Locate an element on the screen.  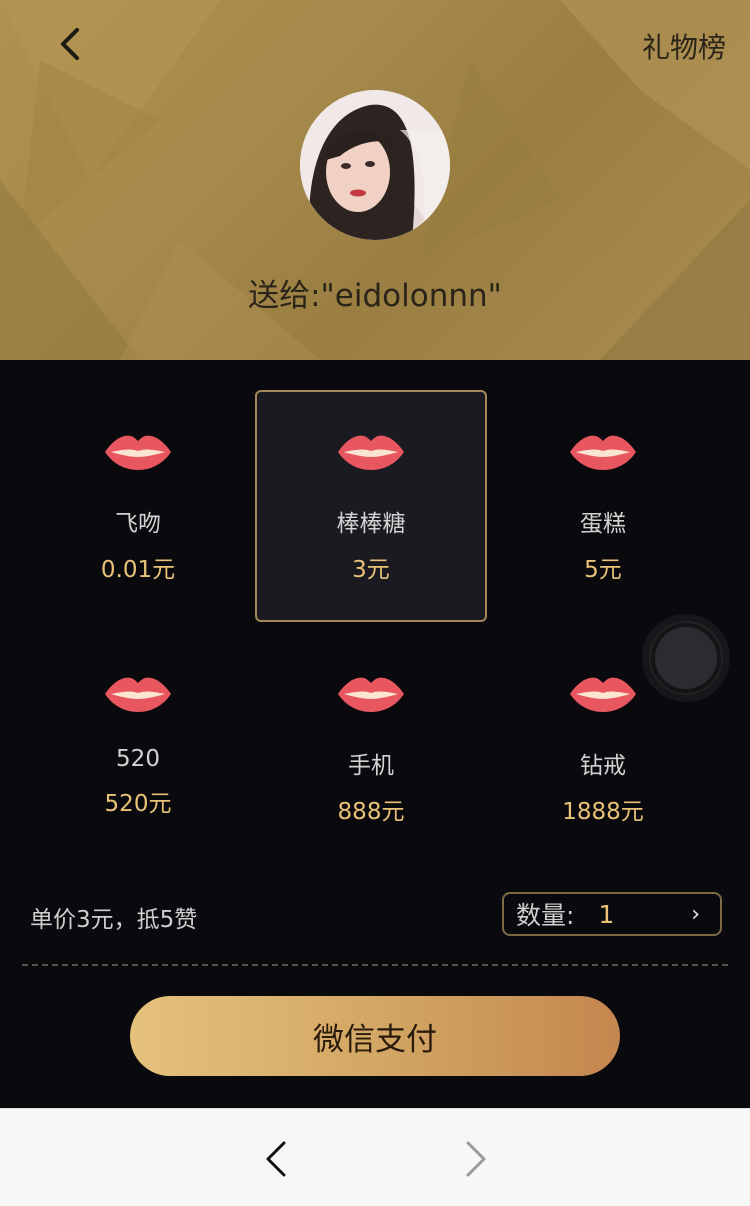
gift-item-phone: 手机 888元 is located at coordinates (371, 748).